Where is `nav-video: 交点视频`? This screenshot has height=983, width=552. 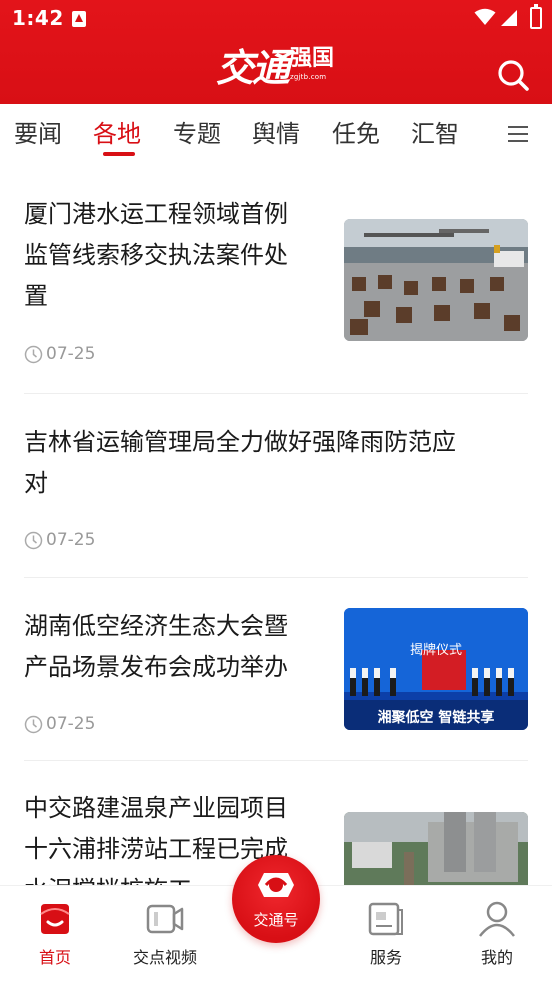
nav-video: 交点视频 is located at coordinates (165, 934).